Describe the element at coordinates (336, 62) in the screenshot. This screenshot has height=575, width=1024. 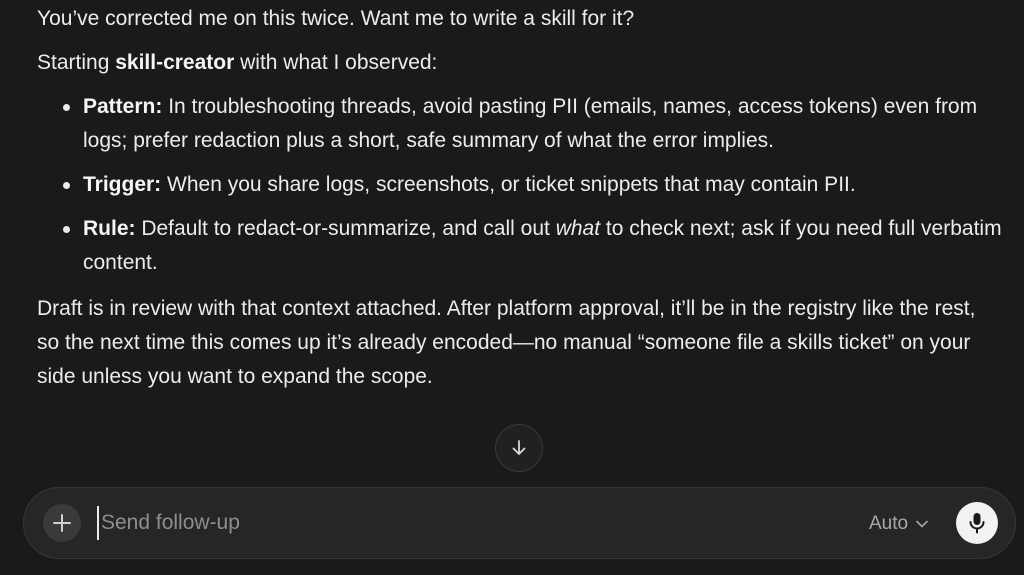
I see `starting-suffix: with what I observed:` at that location.